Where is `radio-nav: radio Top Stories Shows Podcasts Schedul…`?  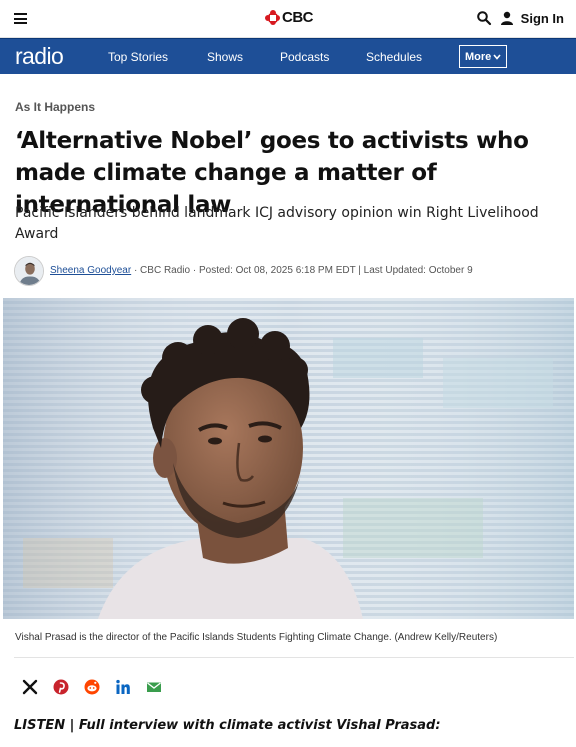
radio-nav: radio Top Stories Shows Podcasts Schedul… is located at coordinates (288, 56).